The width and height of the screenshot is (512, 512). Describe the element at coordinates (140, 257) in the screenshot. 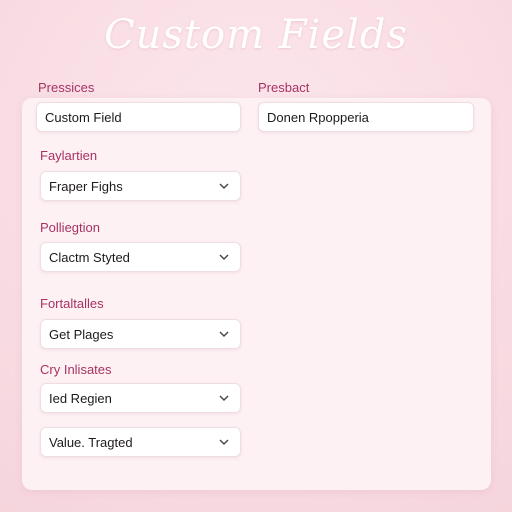

I see `polliegtion-select: Clactm Styted` at that location.